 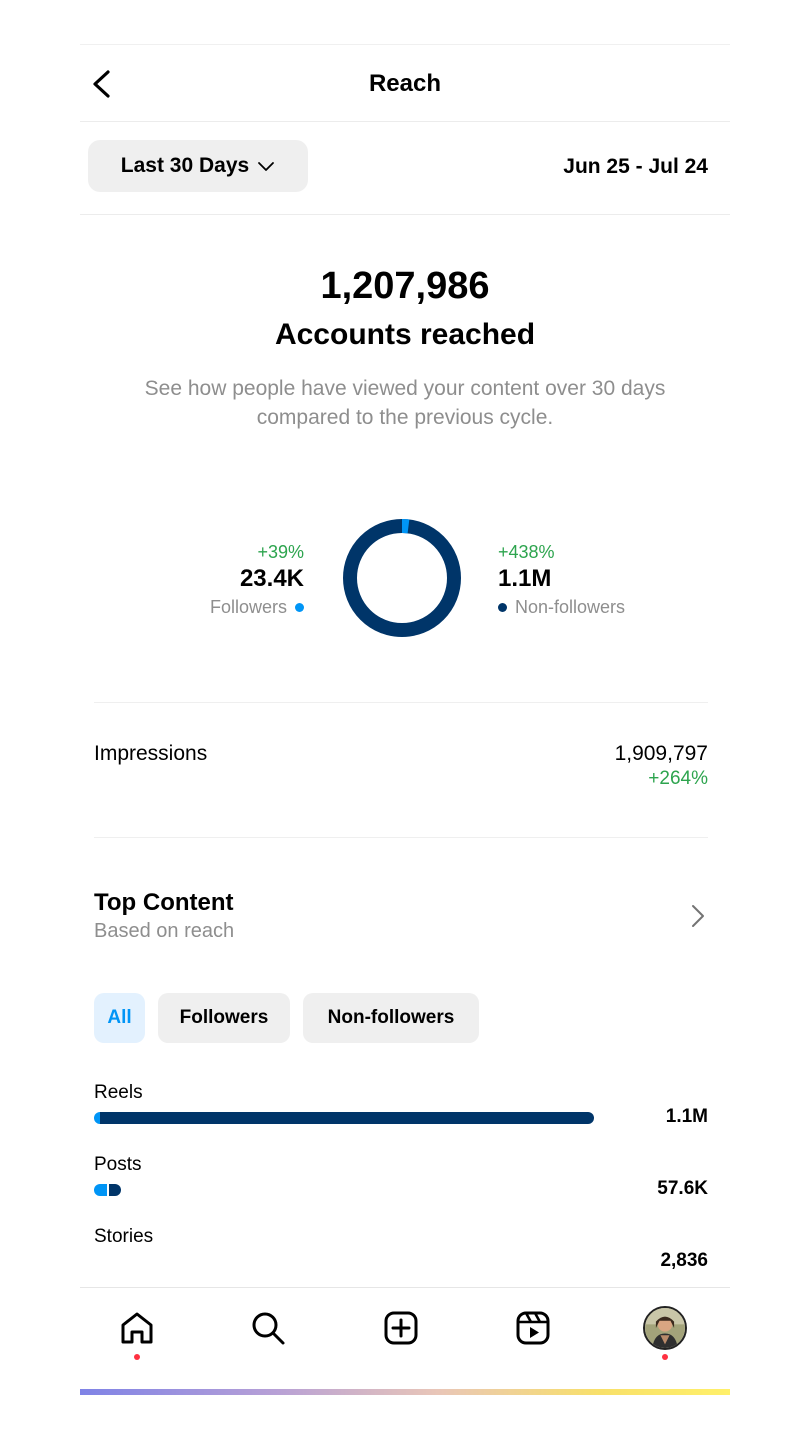 What do you see at coordinates (164, 931) in the screenshot?
I see `top-content-subtitle: Based on reach` at bounding box center [164, 931].